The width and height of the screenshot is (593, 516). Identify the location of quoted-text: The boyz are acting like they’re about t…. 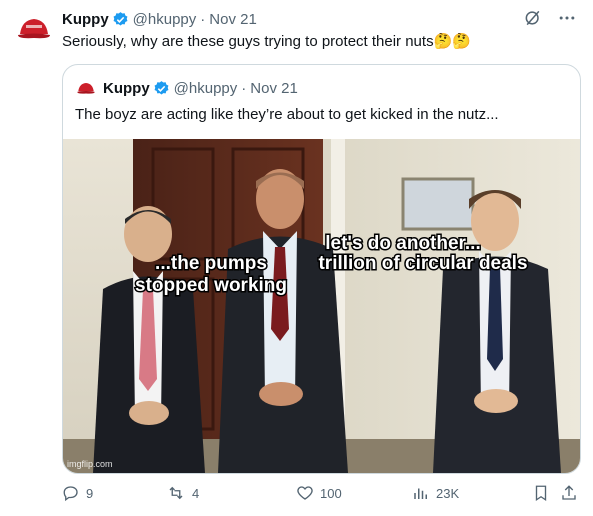
(287, 114).